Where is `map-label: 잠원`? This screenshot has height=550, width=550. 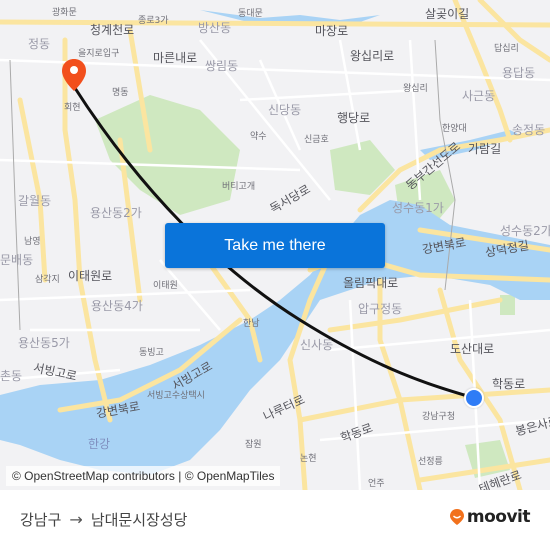
map-label: 잠원 is located at coordinates (253, 445).